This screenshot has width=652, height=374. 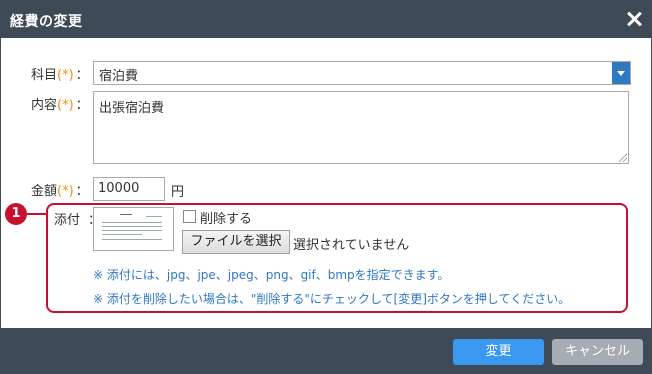 I want to click on resize-grip-icon, so click(x=623, y=158).